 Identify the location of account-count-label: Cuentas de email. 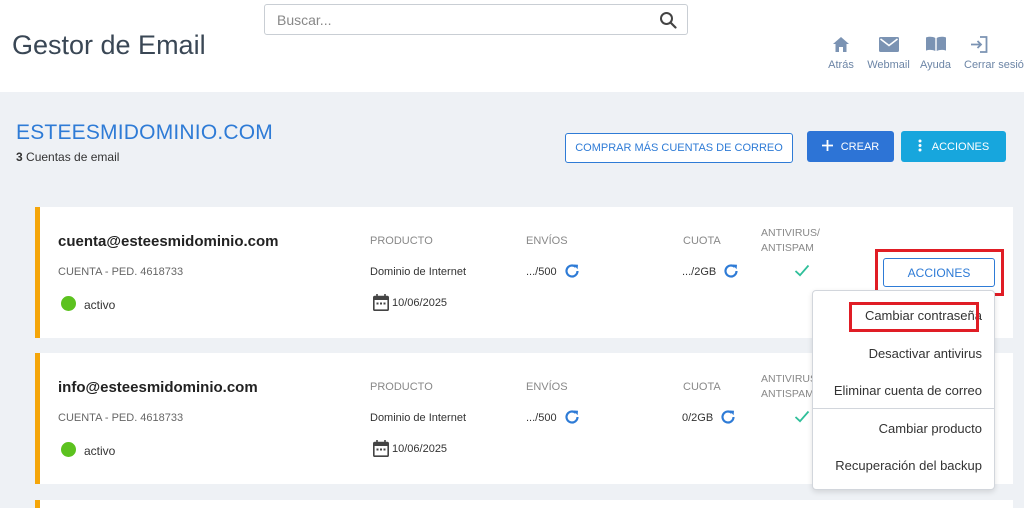
(73, 157).